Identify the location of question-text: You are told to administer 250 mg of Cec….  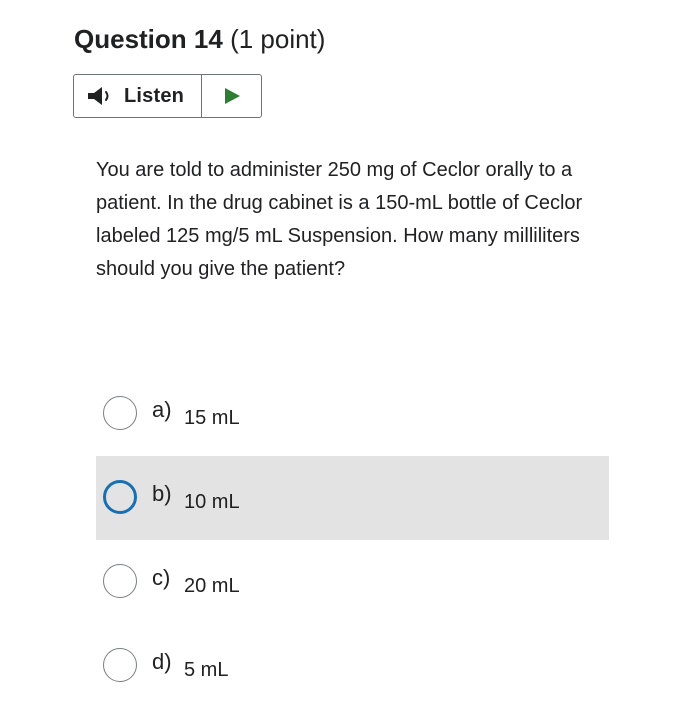
(339, 219).